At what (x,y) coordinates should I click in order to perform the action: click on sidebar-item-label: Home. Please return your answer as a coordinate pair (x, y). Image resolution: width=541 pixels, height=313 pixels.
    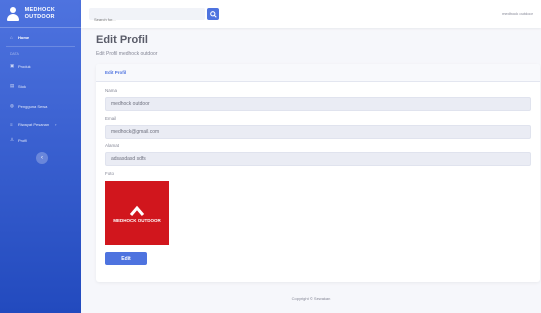
    Looking at the image, I should click on (24, 37).